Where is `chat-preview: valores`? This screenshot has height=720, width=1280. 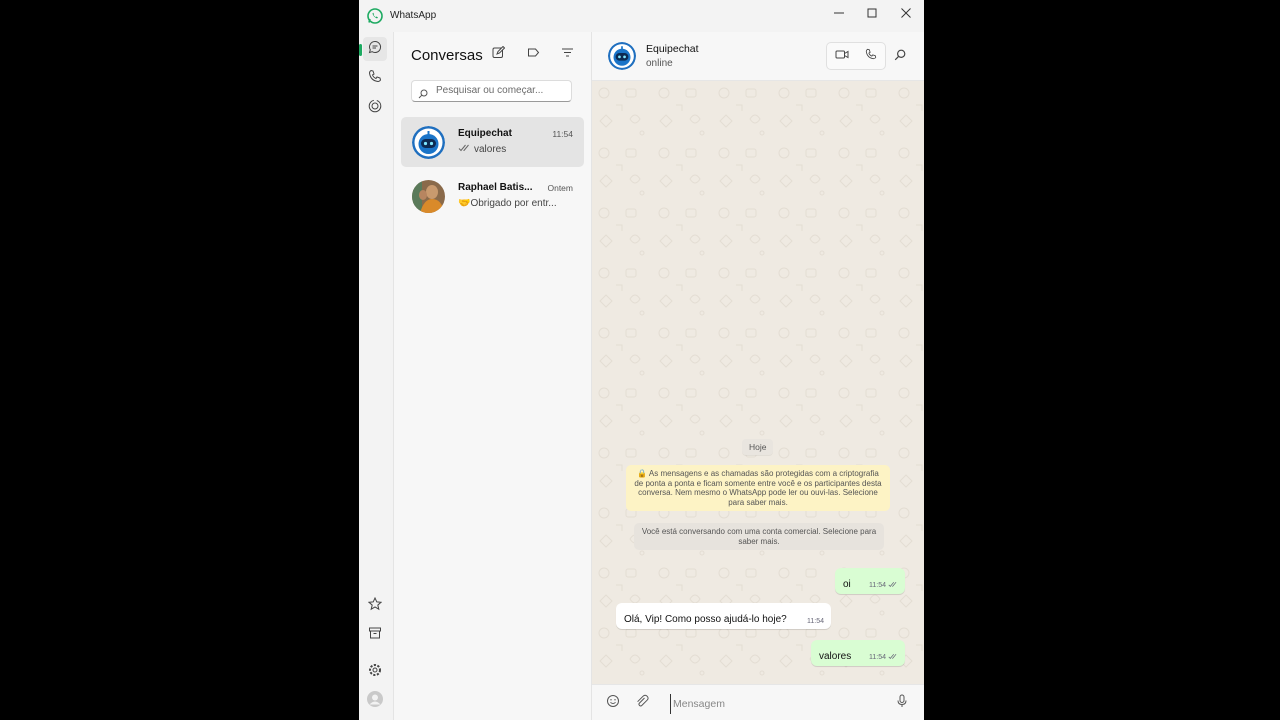 chat-preview: valores is located at coordinates (482, 149).